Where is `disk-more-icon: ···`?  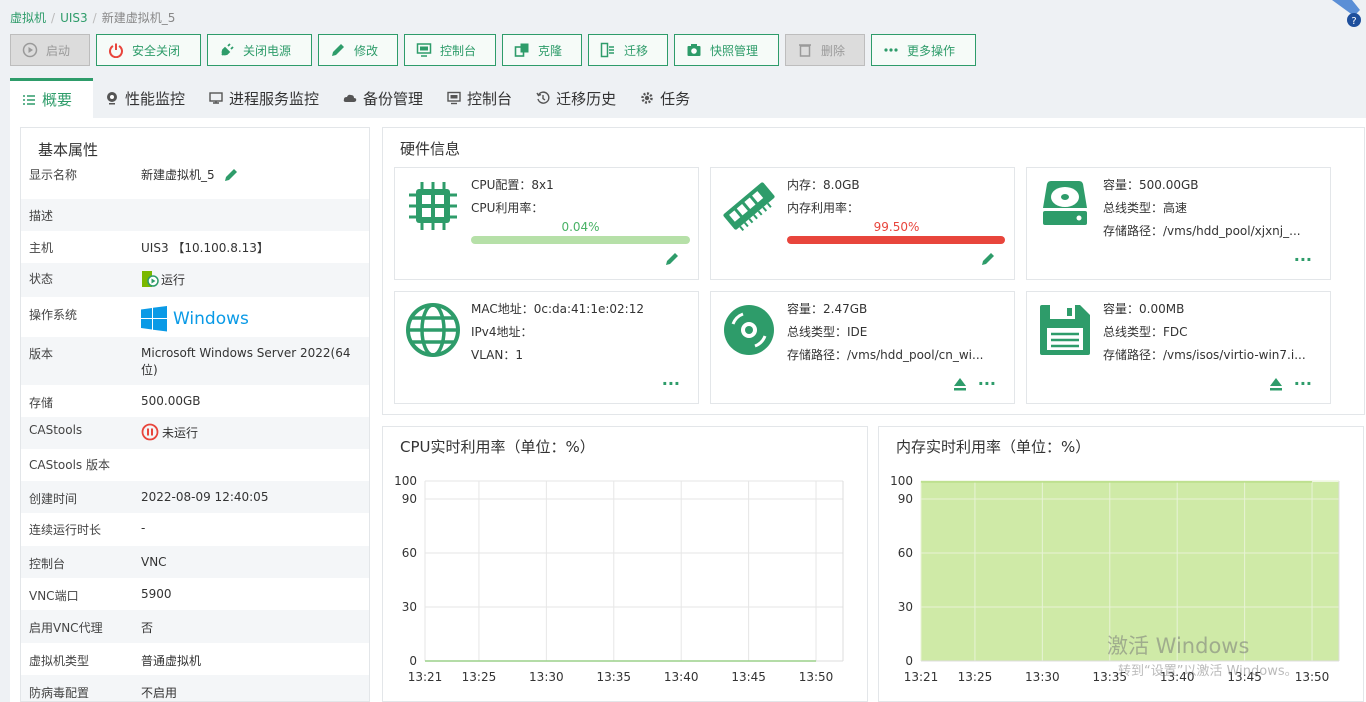
disk-more-icon: ··· is located at coordinates (1303, 259).